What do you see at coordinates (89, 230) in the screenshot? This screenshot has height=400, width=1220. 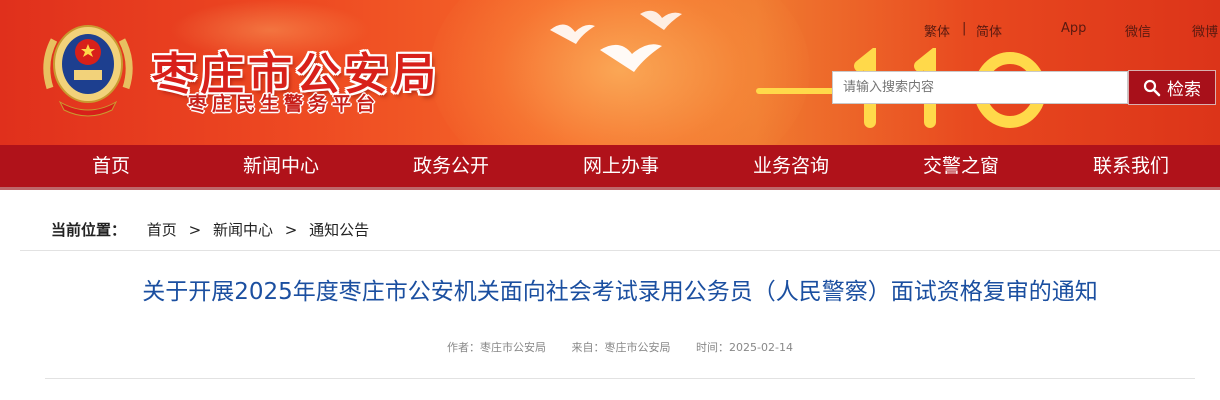 I see `breadcrumb-label: 当前位置：` at bounding box center [89, 230].